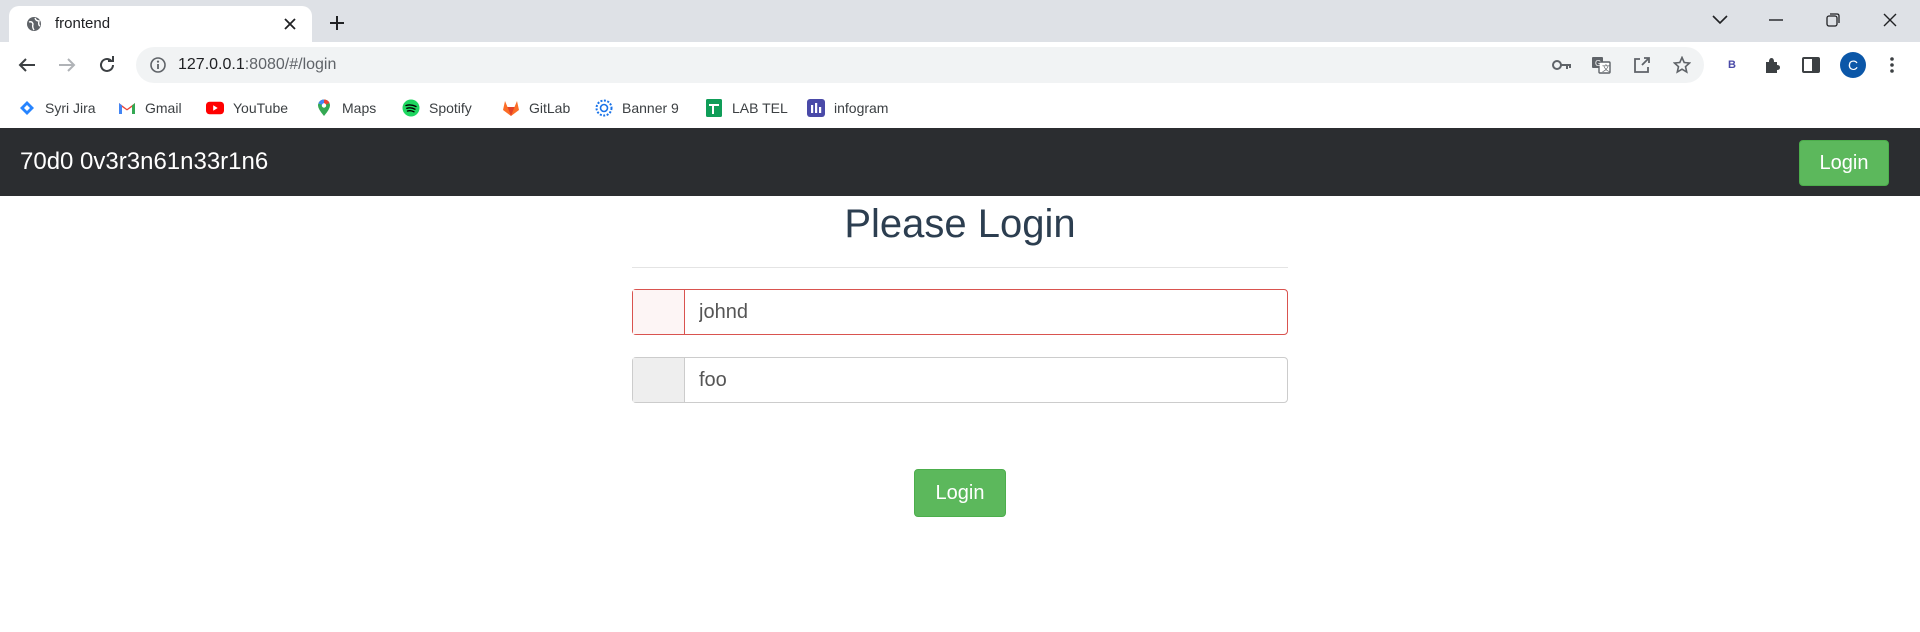 The image size is (1920, 632). I want to click on bookmark-infogram: infogram, so click(847, 108).